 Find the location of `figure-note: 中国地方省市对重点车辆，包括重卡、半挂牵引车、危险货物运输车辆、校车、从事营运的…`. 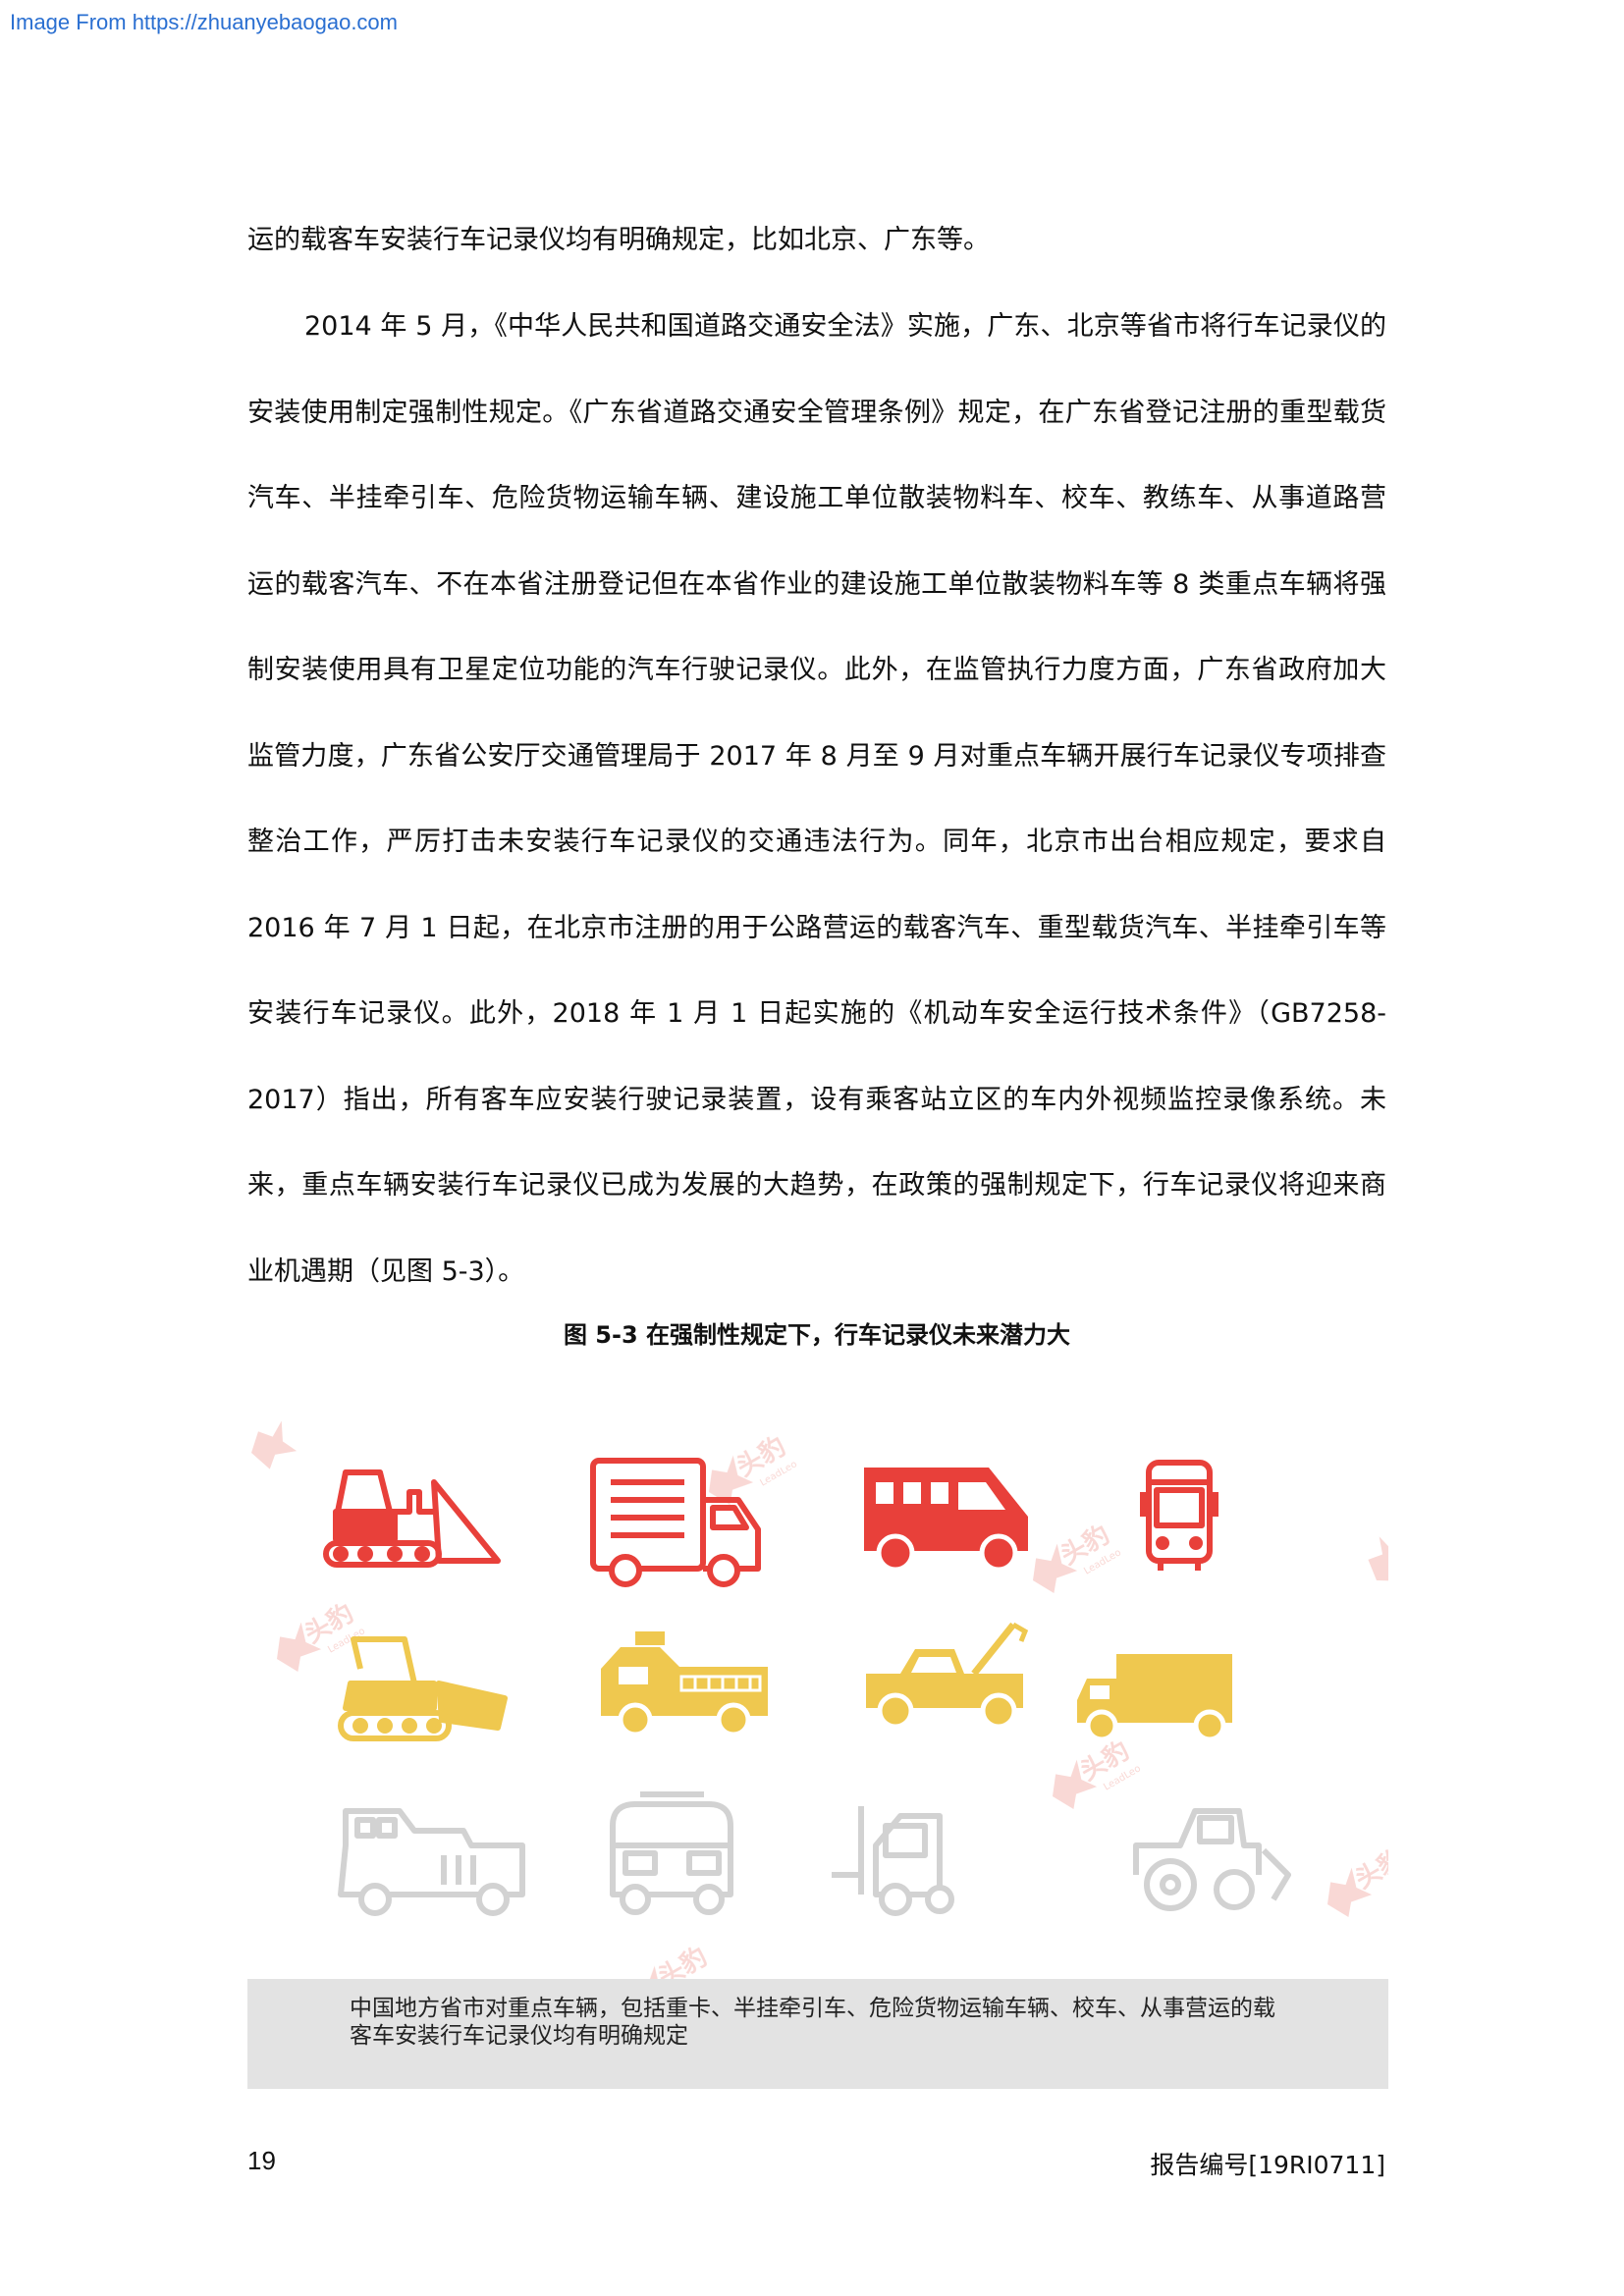

figure-note: 中国地方省市对重点车辆，包括重卡、半挂牵引车、危险货物运输车辆、校车、从事营运的… is located at coordinates (812, 2022).